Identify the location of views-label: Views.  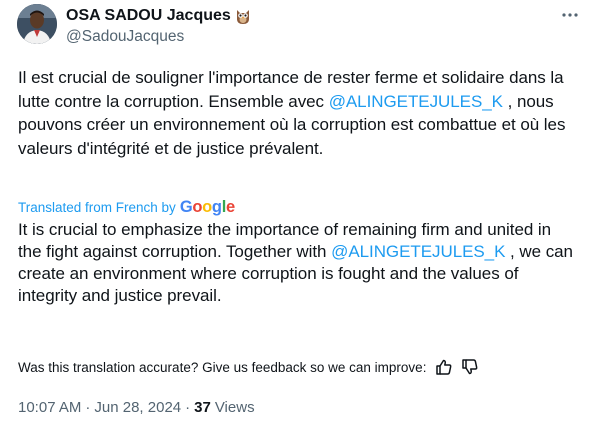
(234, 407).